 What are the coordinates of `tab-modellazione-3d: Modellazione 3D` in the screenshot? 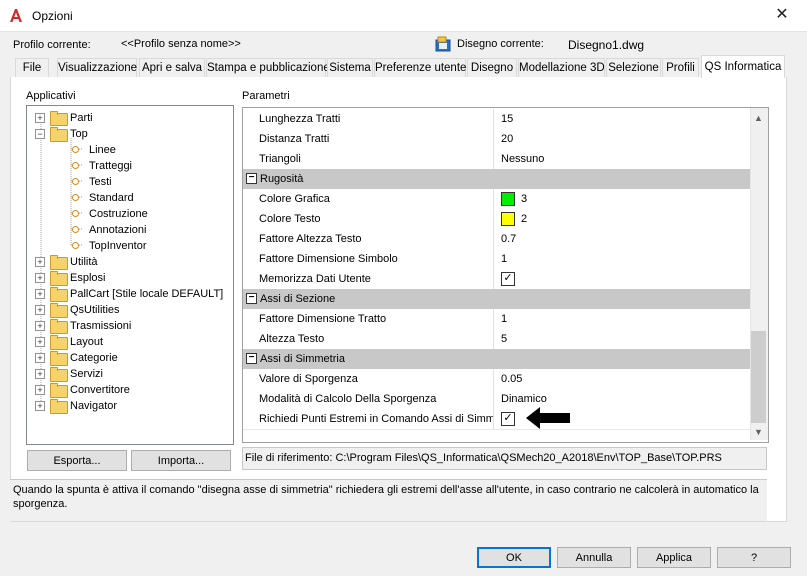 It's located at (561, 67).